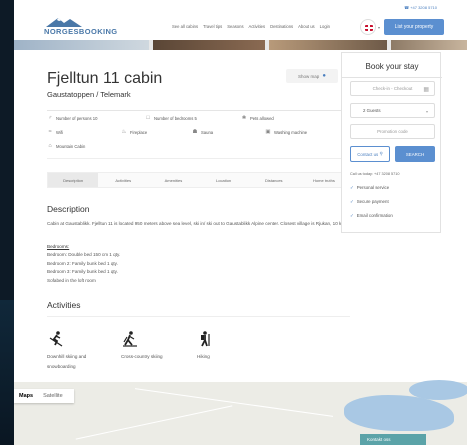 This screenshot has width=467, height=445. Describe the element at coordinates (426, 90) in the screenshot. I see `calendar-icon: ▦` at that location.